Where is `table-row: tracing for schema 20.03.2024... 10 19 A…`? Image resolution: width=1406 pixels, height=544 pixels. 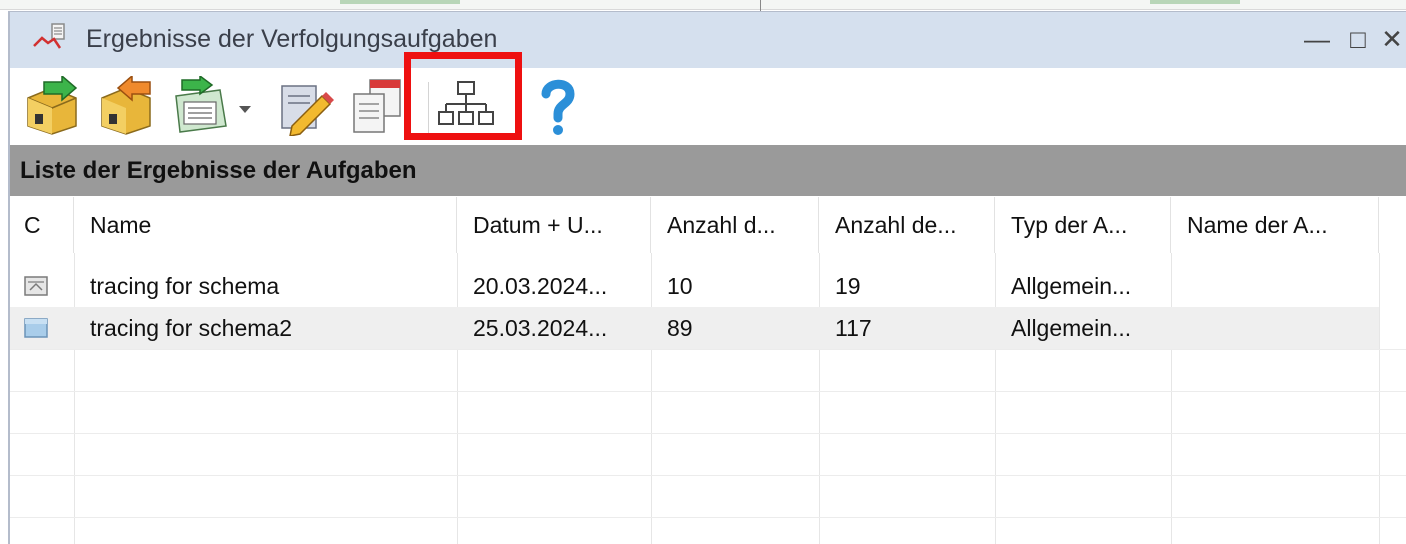 table-row: tracing for schema 20.03.2024... 10 19 A… is located at coordinates (708, 286).